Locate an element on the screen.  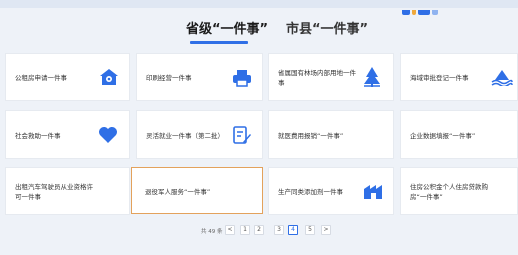
pagination-page-5: 5 is located at coordinates (310, 230).